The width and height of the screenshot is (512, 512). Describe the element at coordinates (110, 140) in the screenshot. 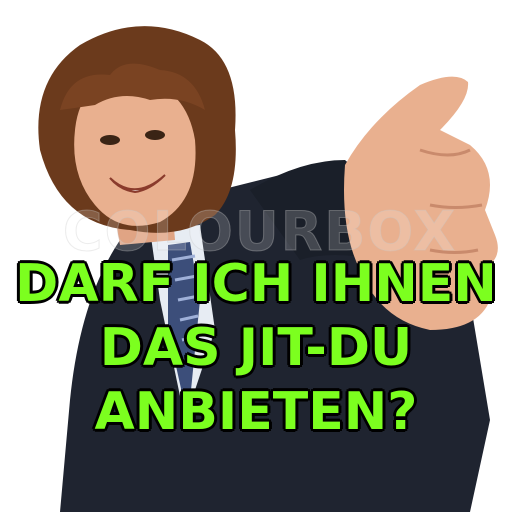

I see `left-eye` at that location.